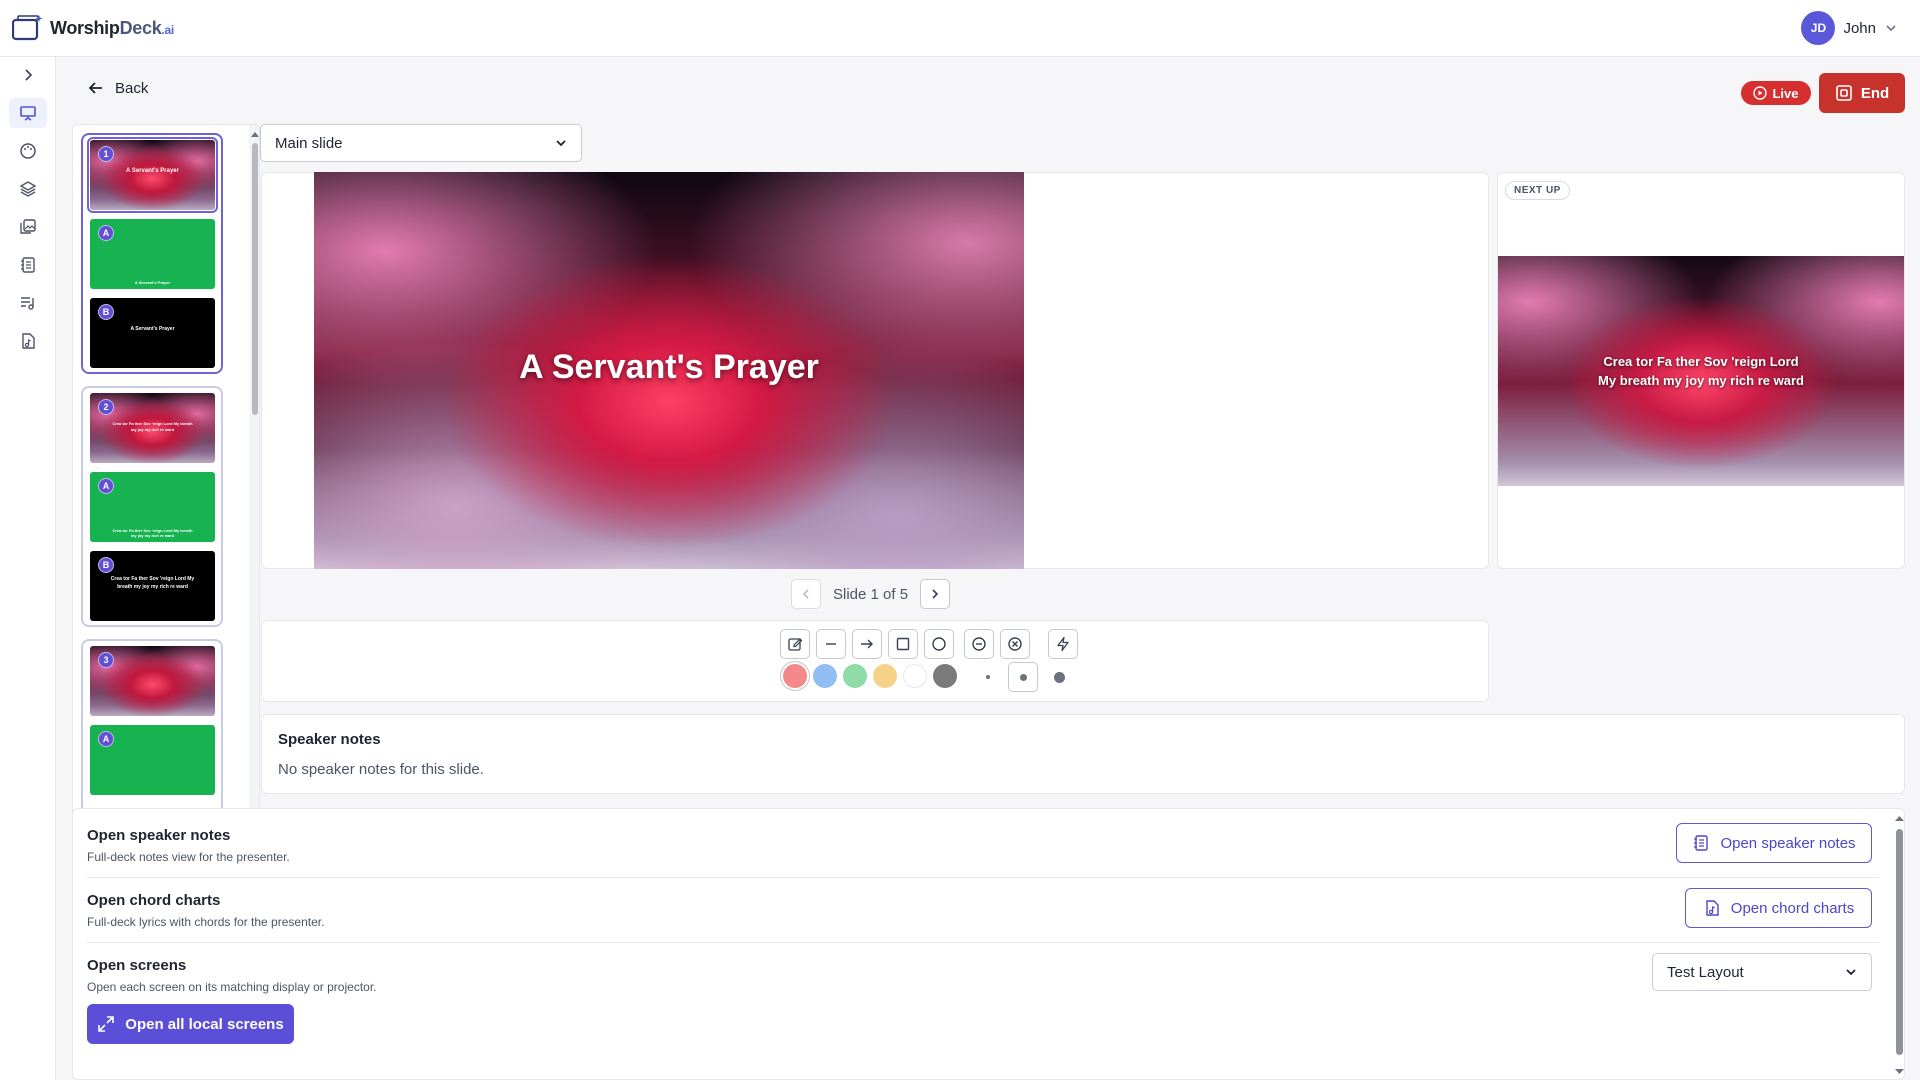 The width and height of the screenshot is (1920, 1080). What do you see at coordinates (154, 900) in the screenshot?
I see `row-title: Open chord charts` at bounding box center [154, 900].